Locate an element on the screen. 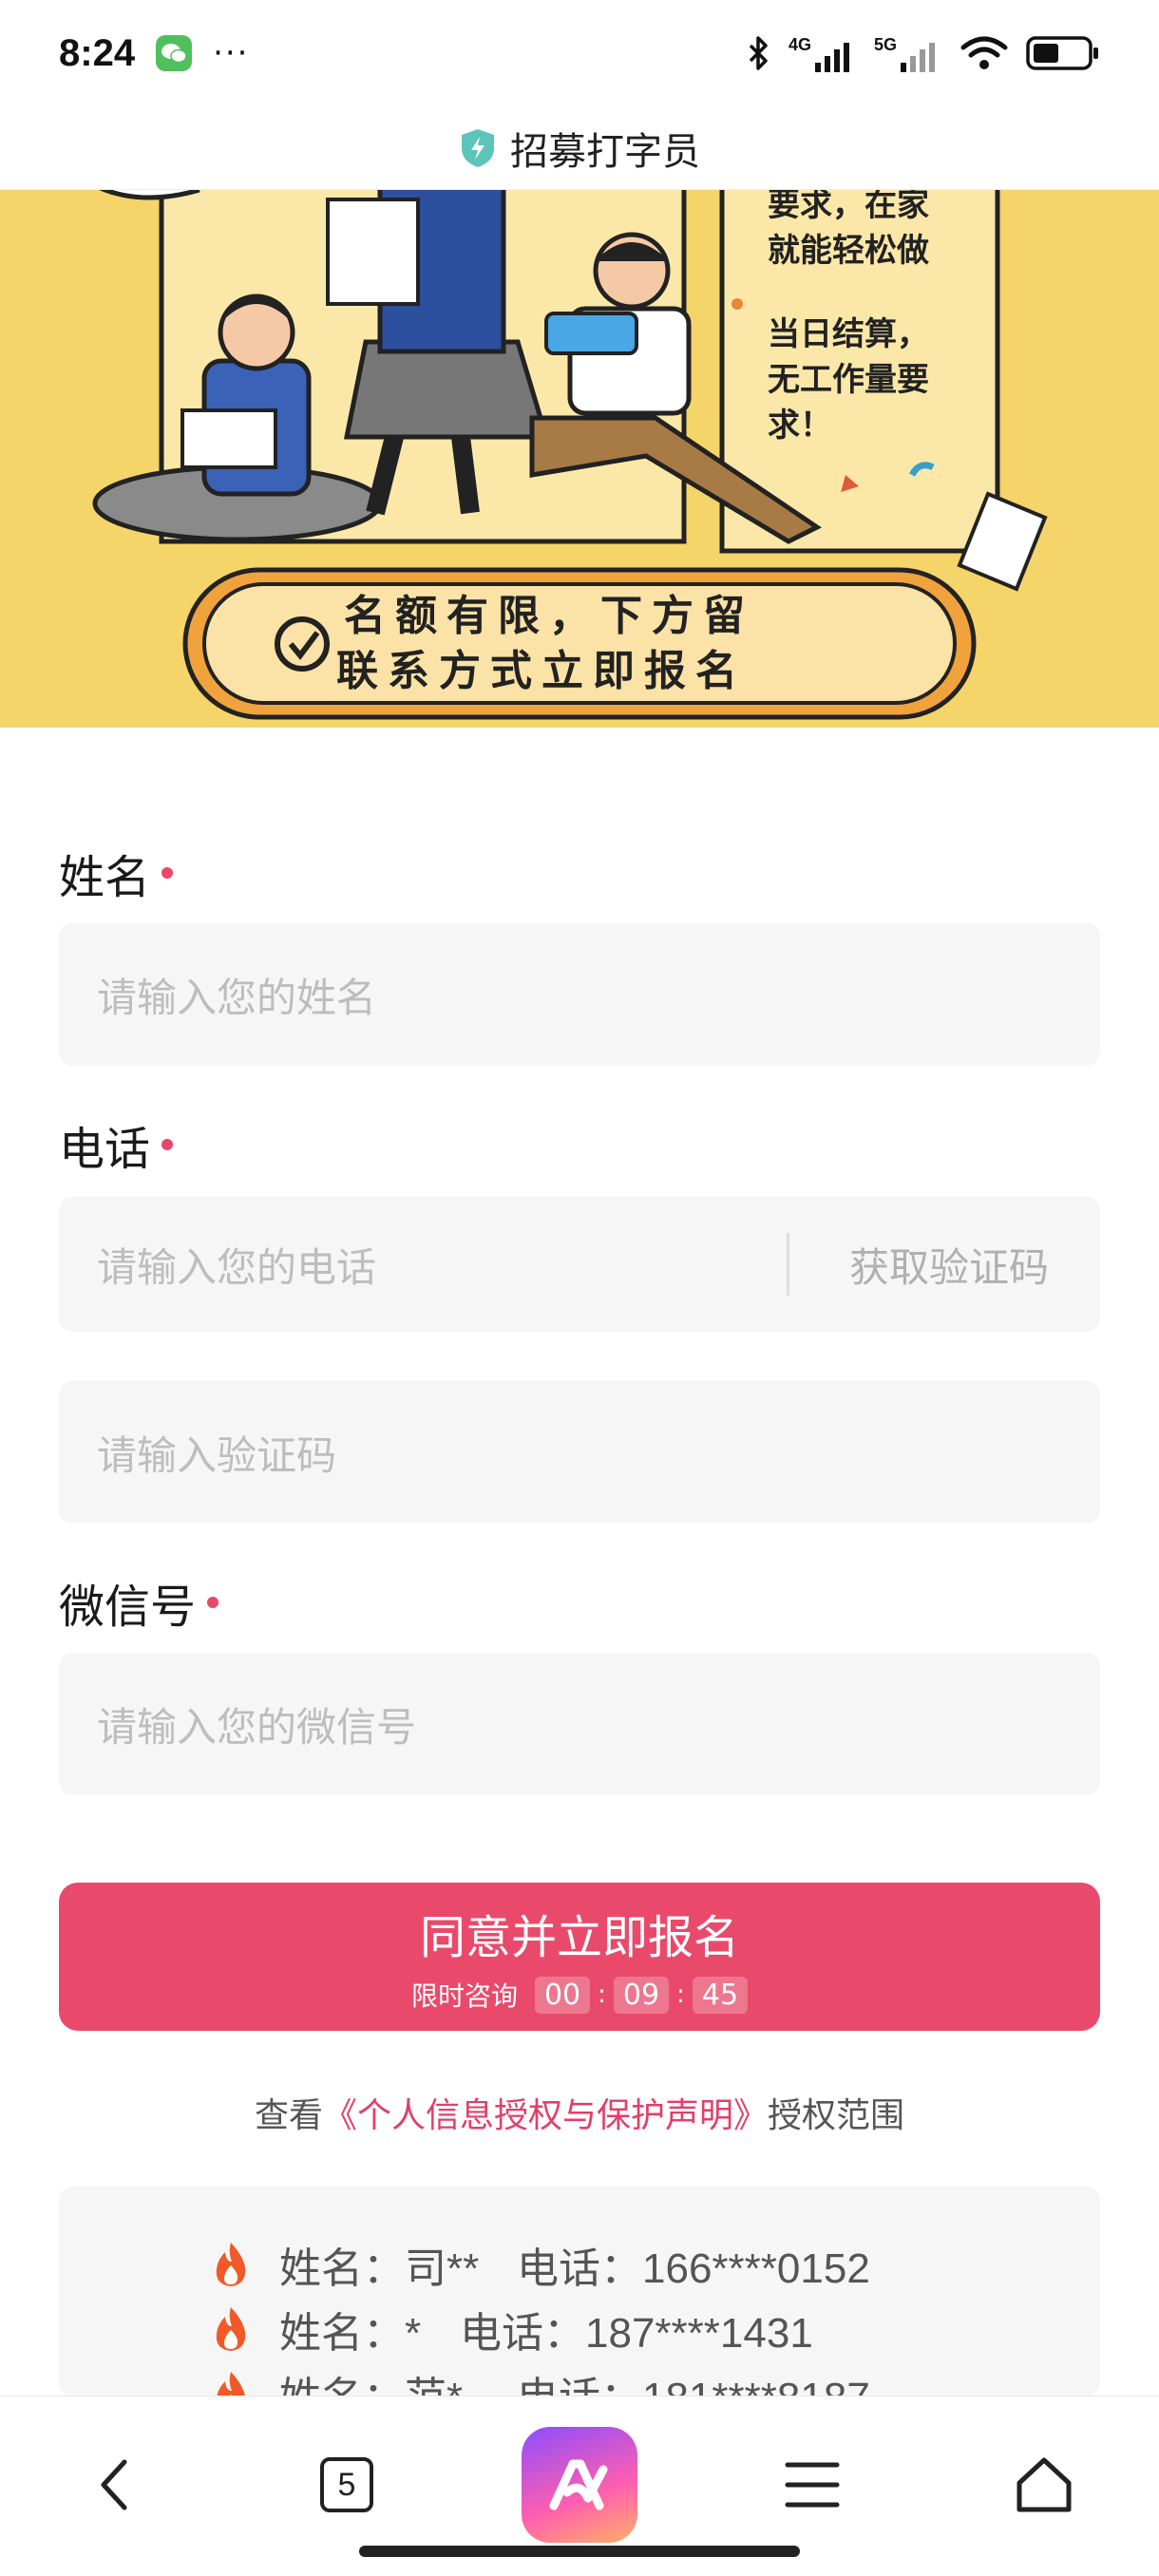 The image size is (1159, 2576). back-button is located at coordinates (113, 2485).